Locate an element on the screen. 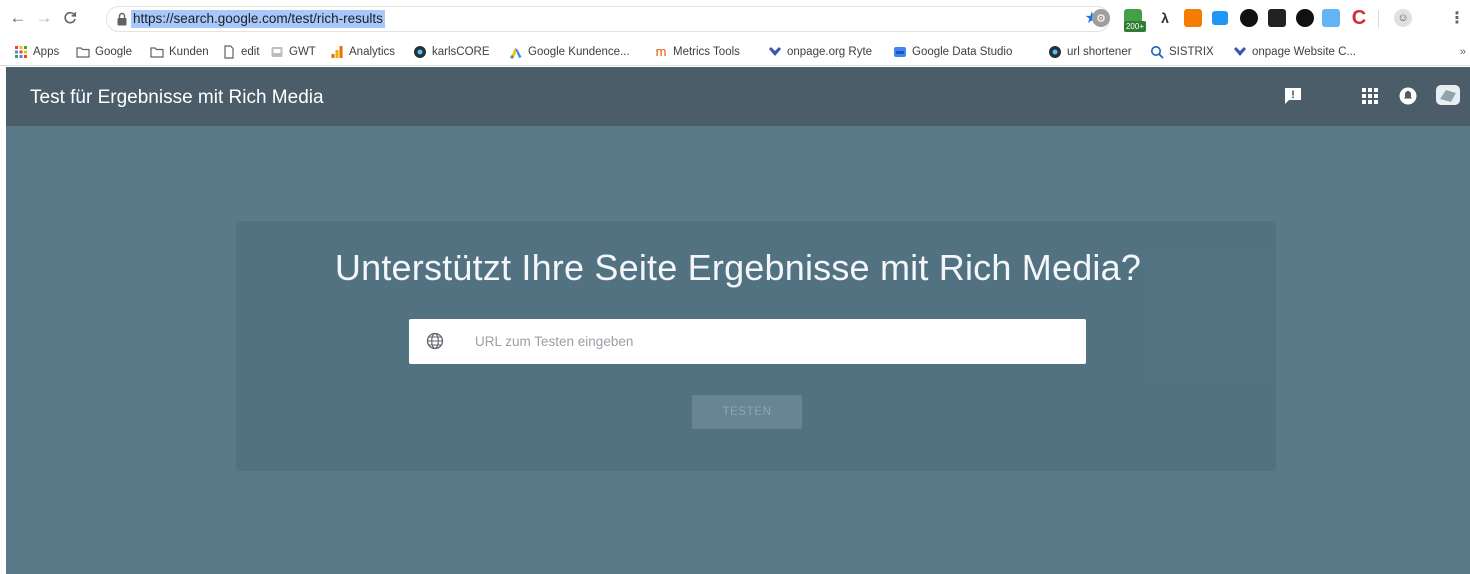 The image size is (1470, 574). extension-chart-icon is located at coordinates (1193, 18).